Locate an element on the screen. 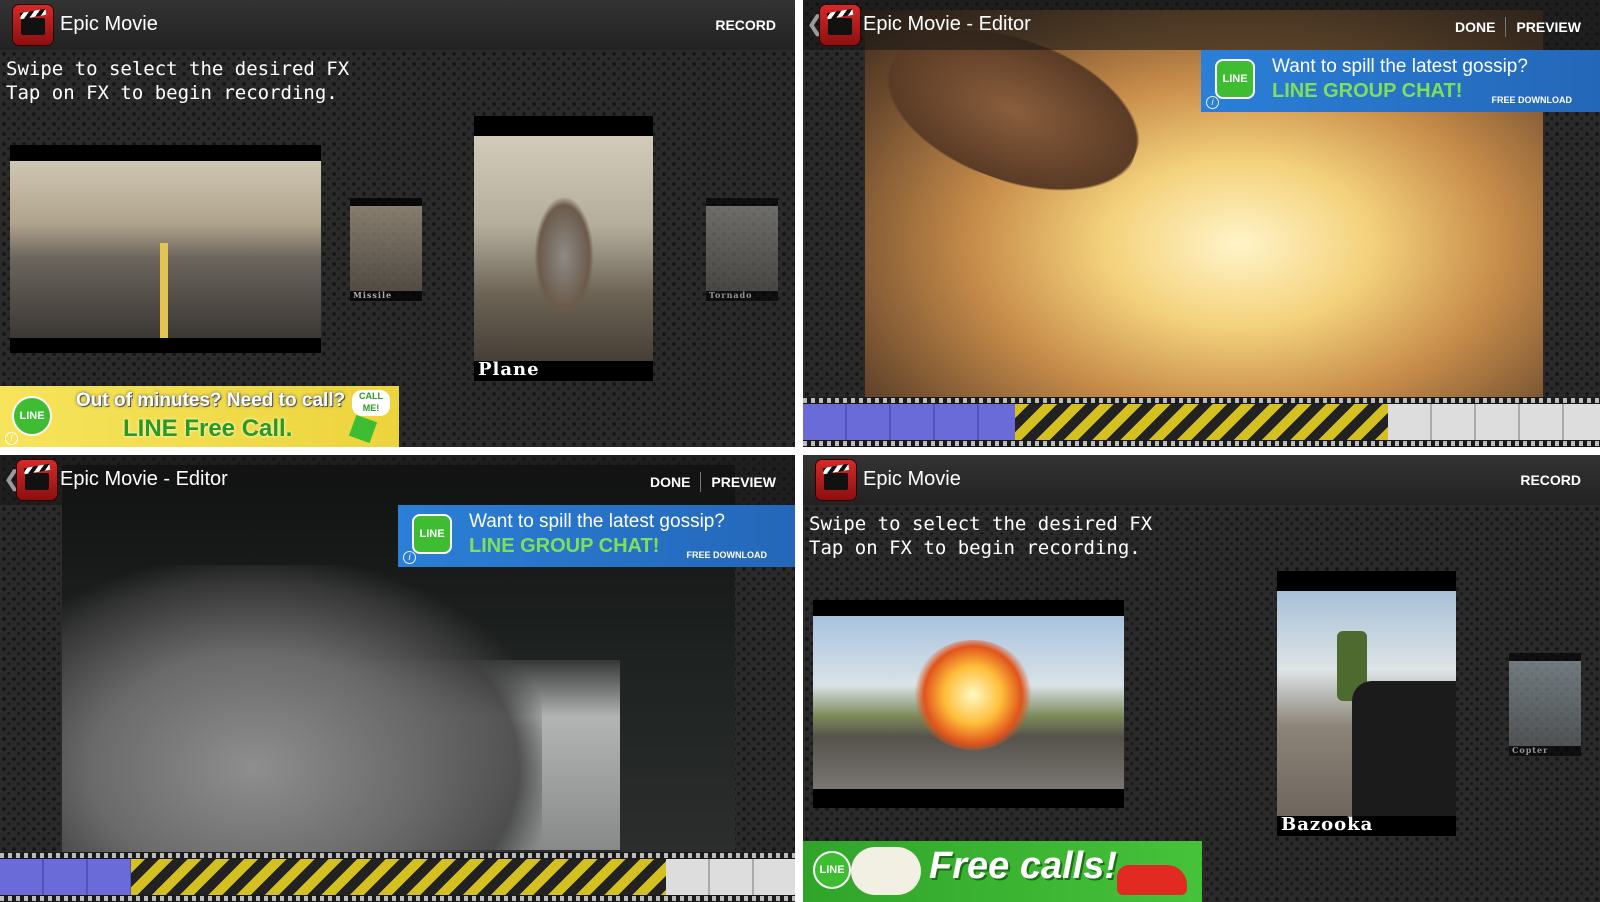 The height and width of the screenshot is (902, 1600). fx-thumbnail-missile: Missile is located at coordinates (386, 249).